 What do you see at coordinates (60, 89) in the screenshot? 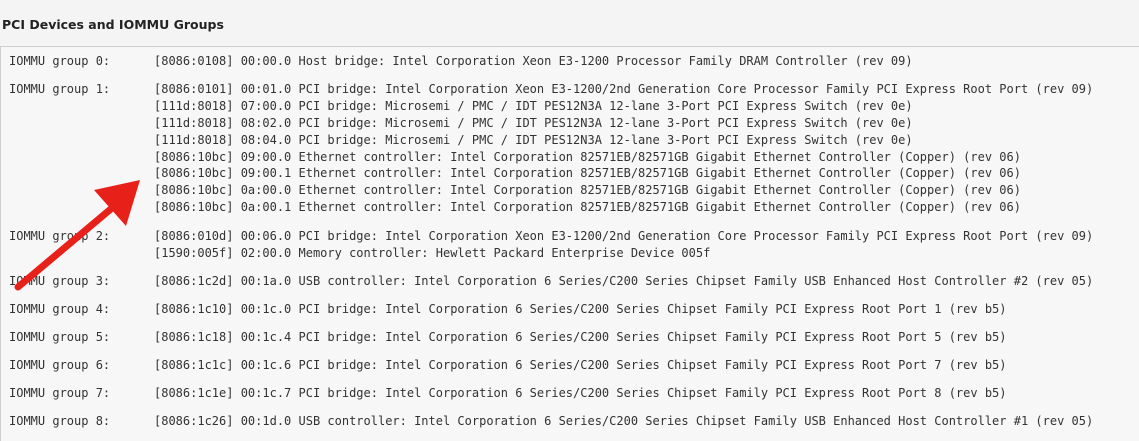
I see `group-label: IOMMU group 1:` at bounding box center [60, 89].